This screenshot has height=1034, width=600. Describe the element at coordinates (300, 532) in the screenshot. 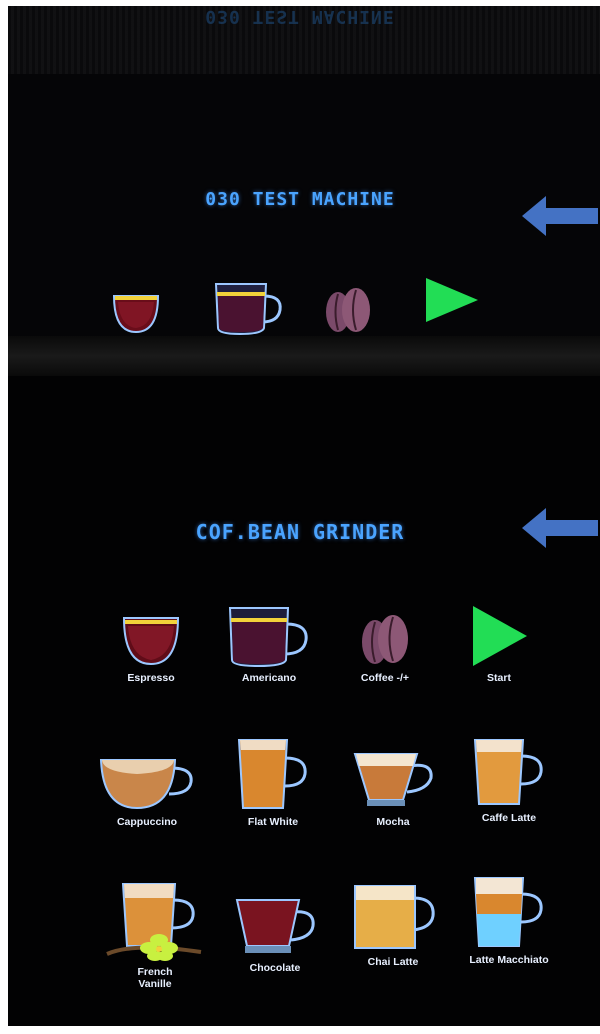

I see `grinder-title: COF.BEAN GRINDER` at that location.